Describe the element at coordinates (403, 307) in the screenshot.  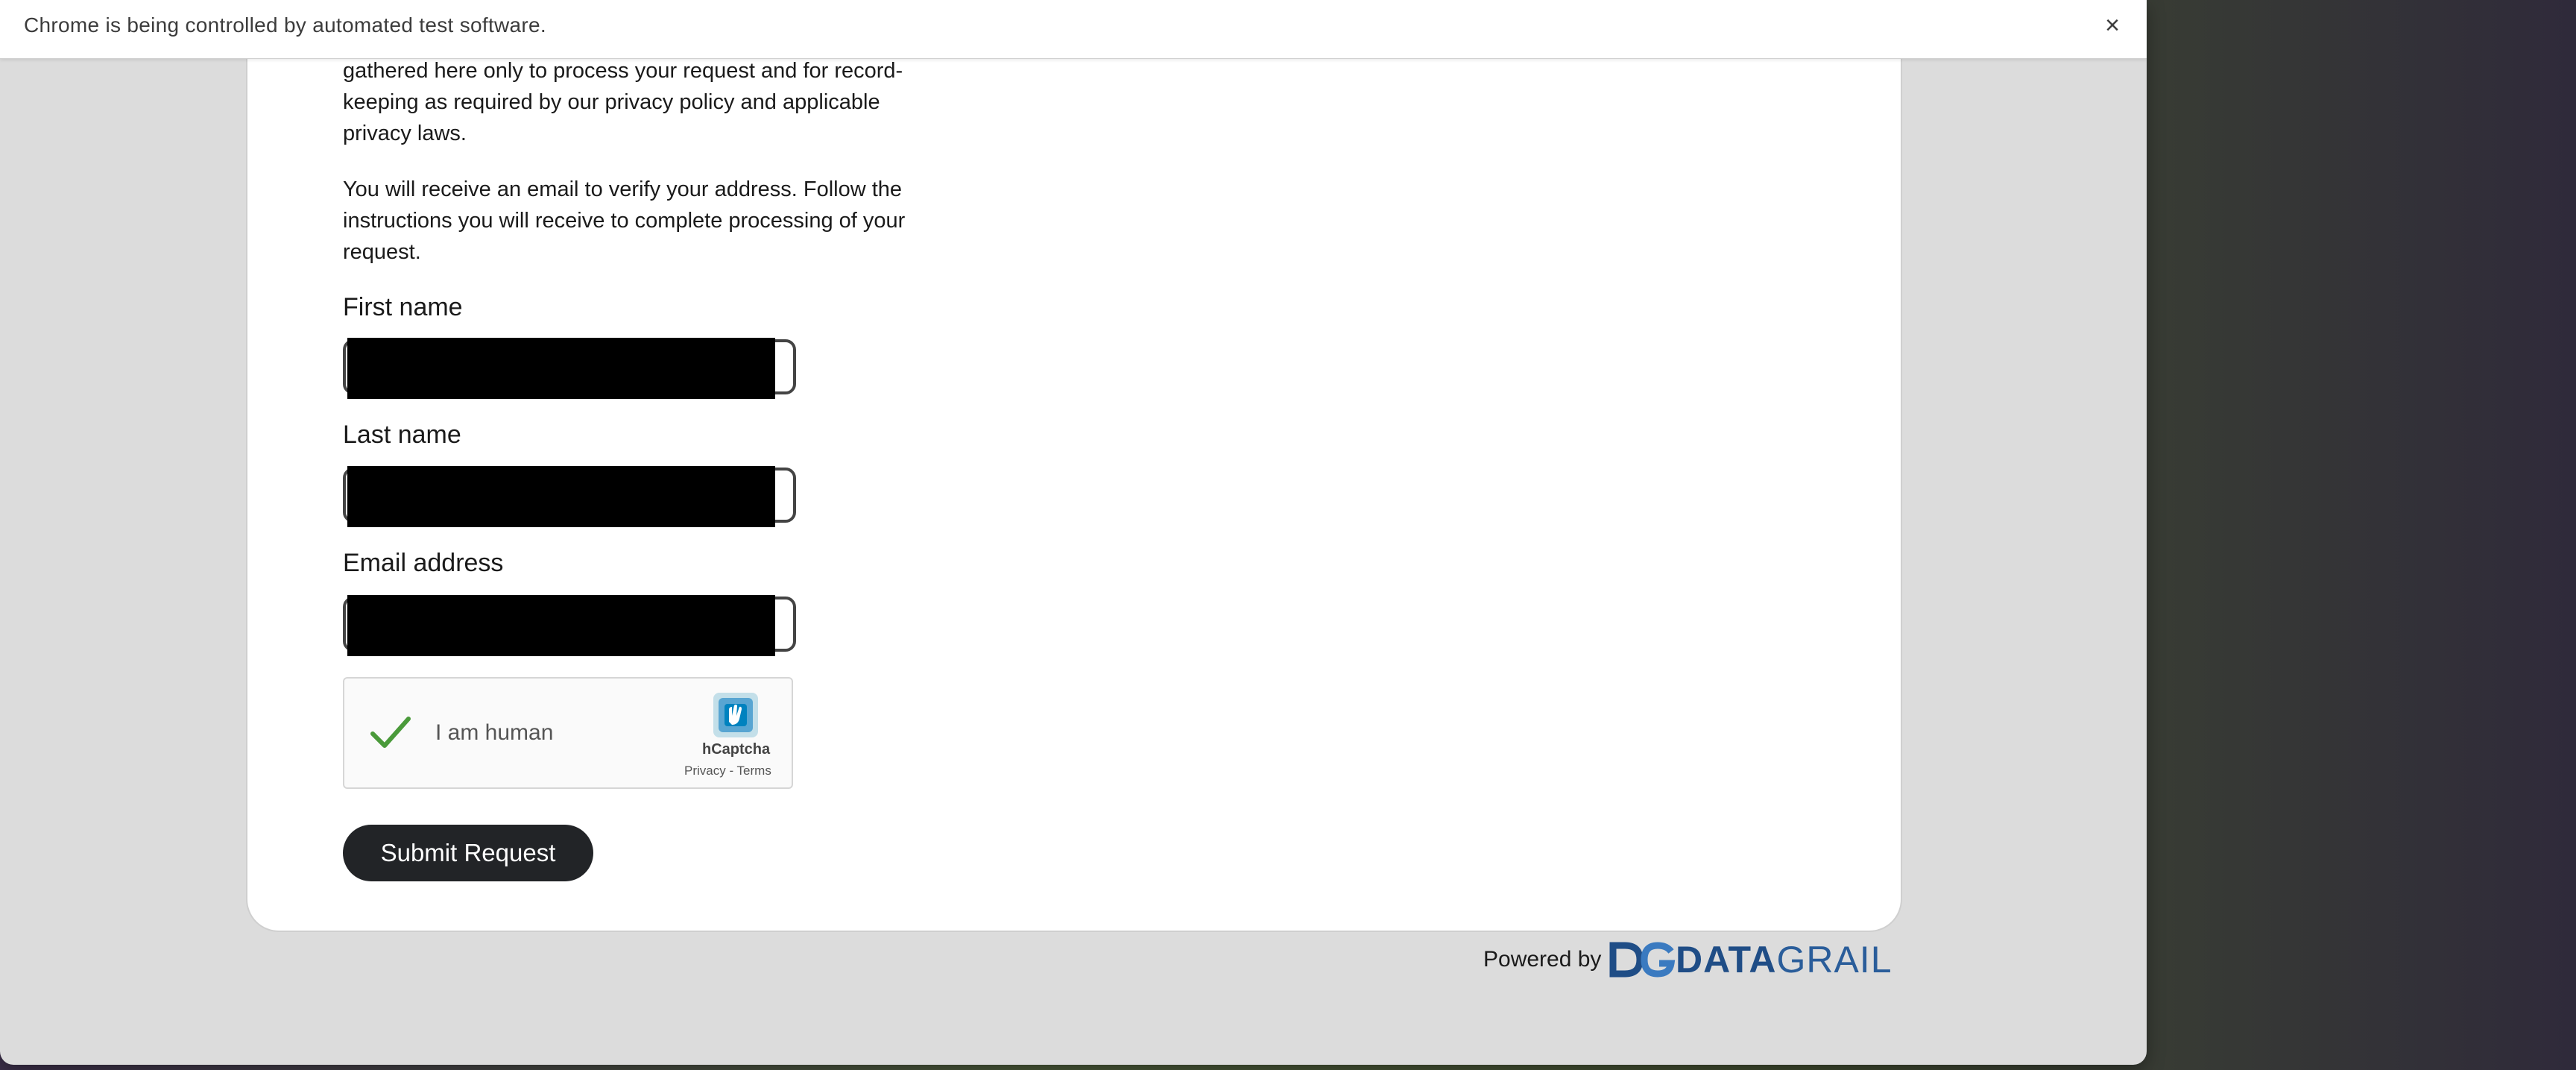
I see `first-name-label: First name` at that location.